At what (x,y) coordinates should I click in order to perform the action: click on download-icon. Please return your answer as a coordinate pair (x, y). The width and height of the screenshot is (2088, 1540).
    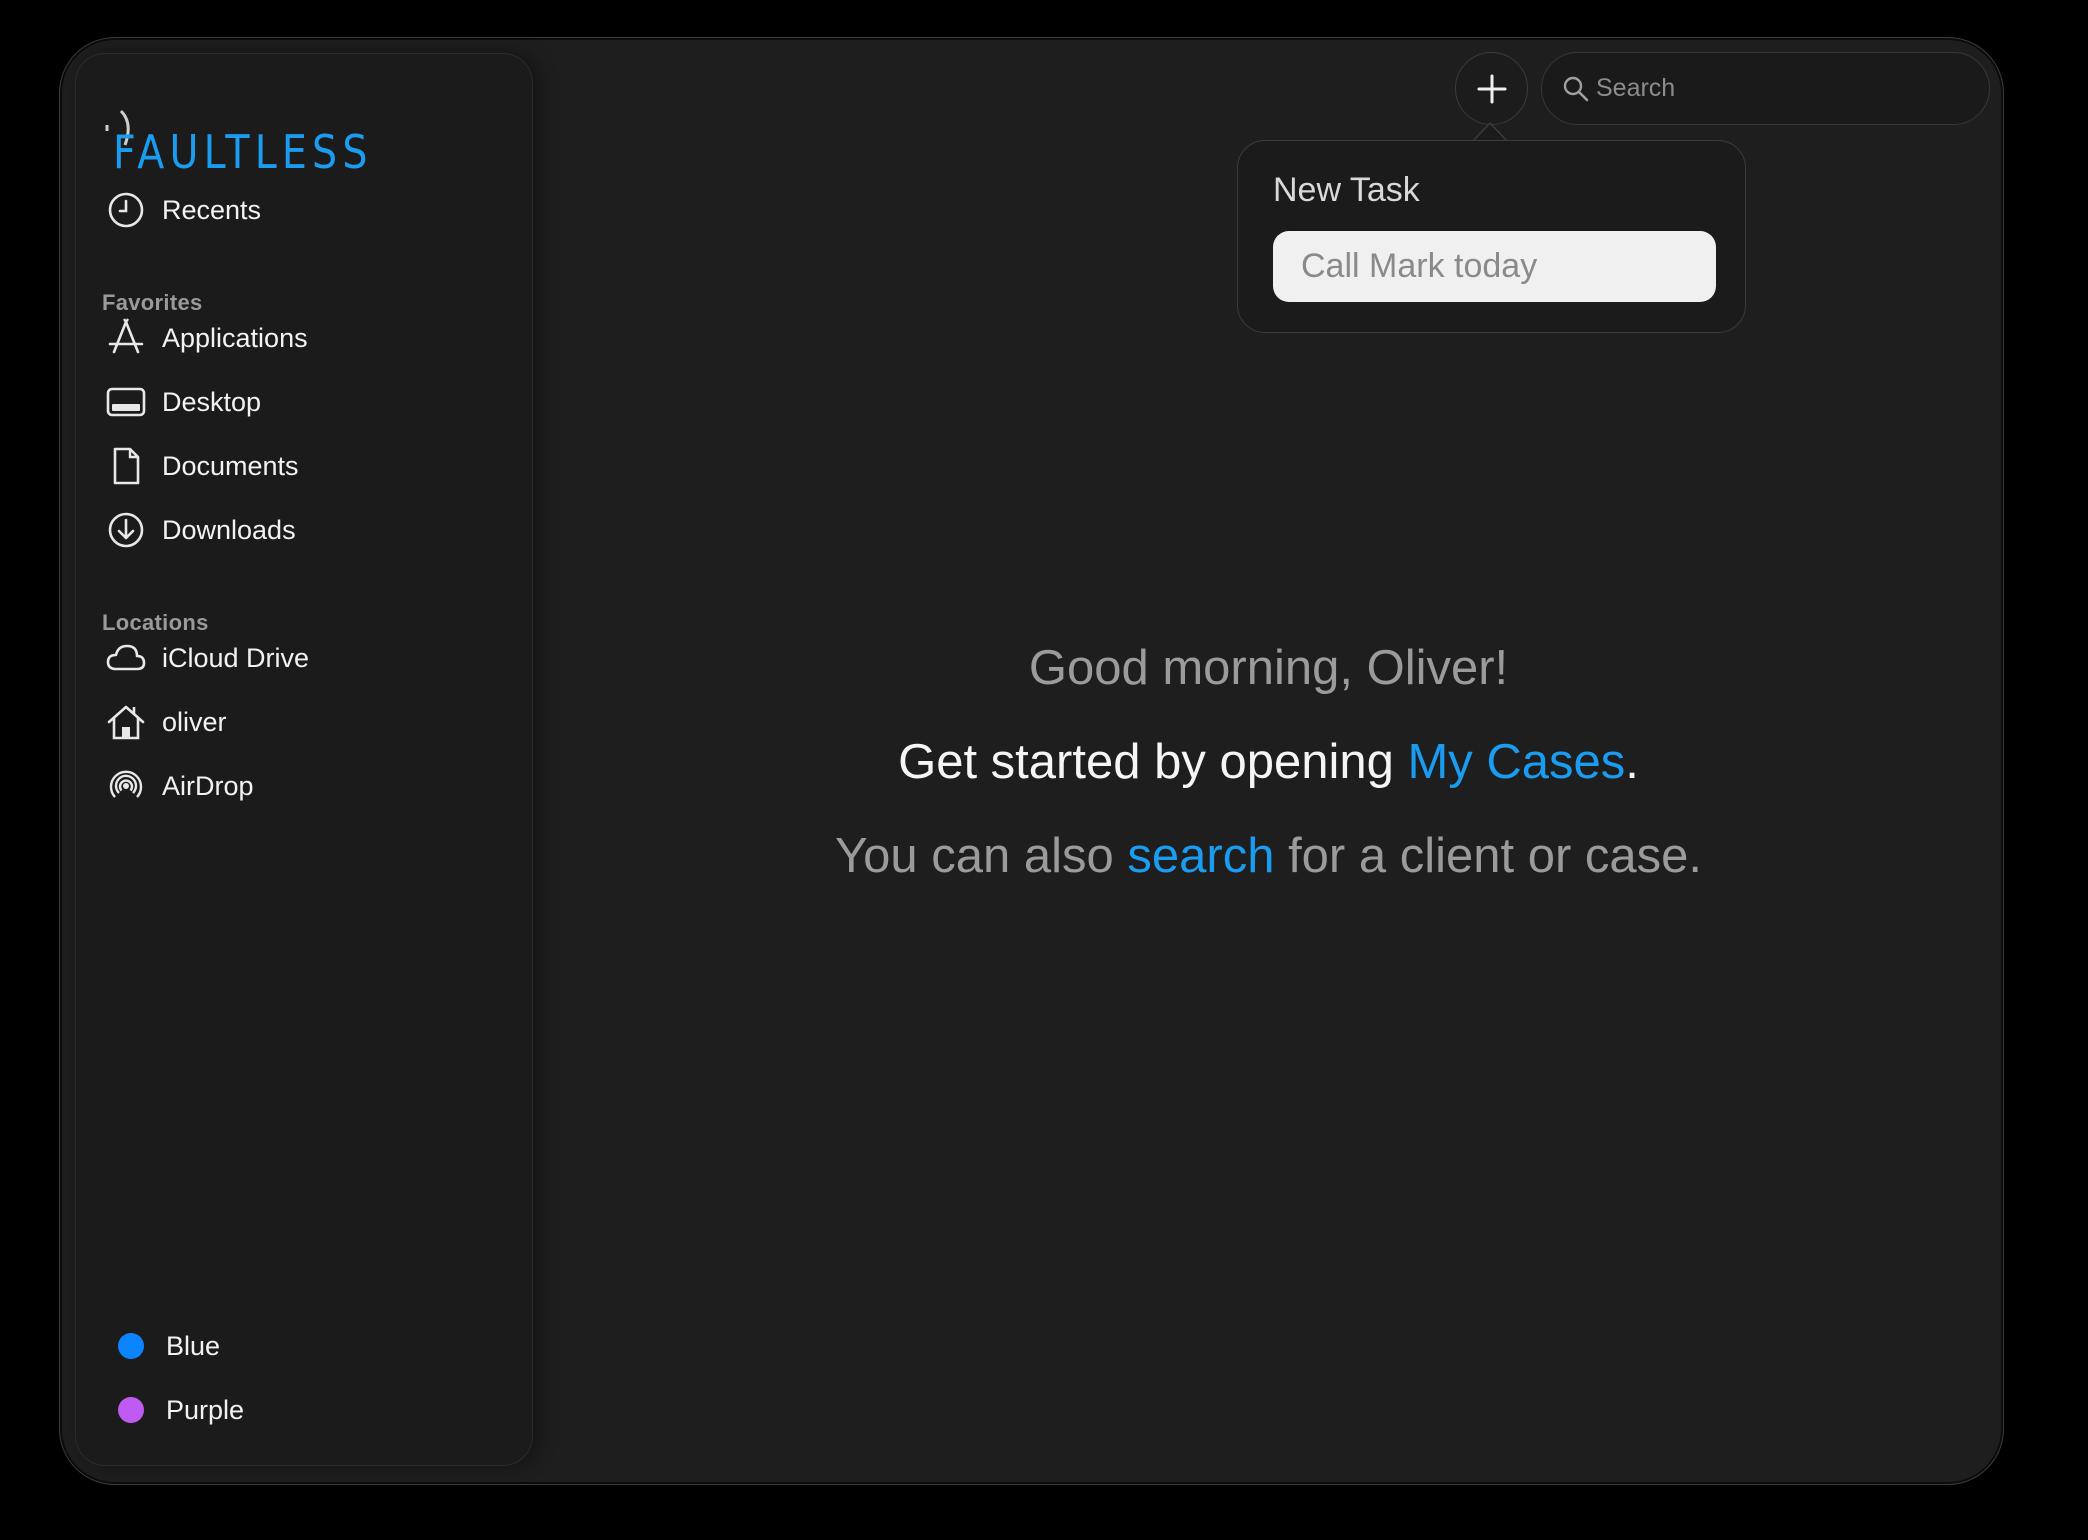
    Looking at the image, I should click on (126, 530).